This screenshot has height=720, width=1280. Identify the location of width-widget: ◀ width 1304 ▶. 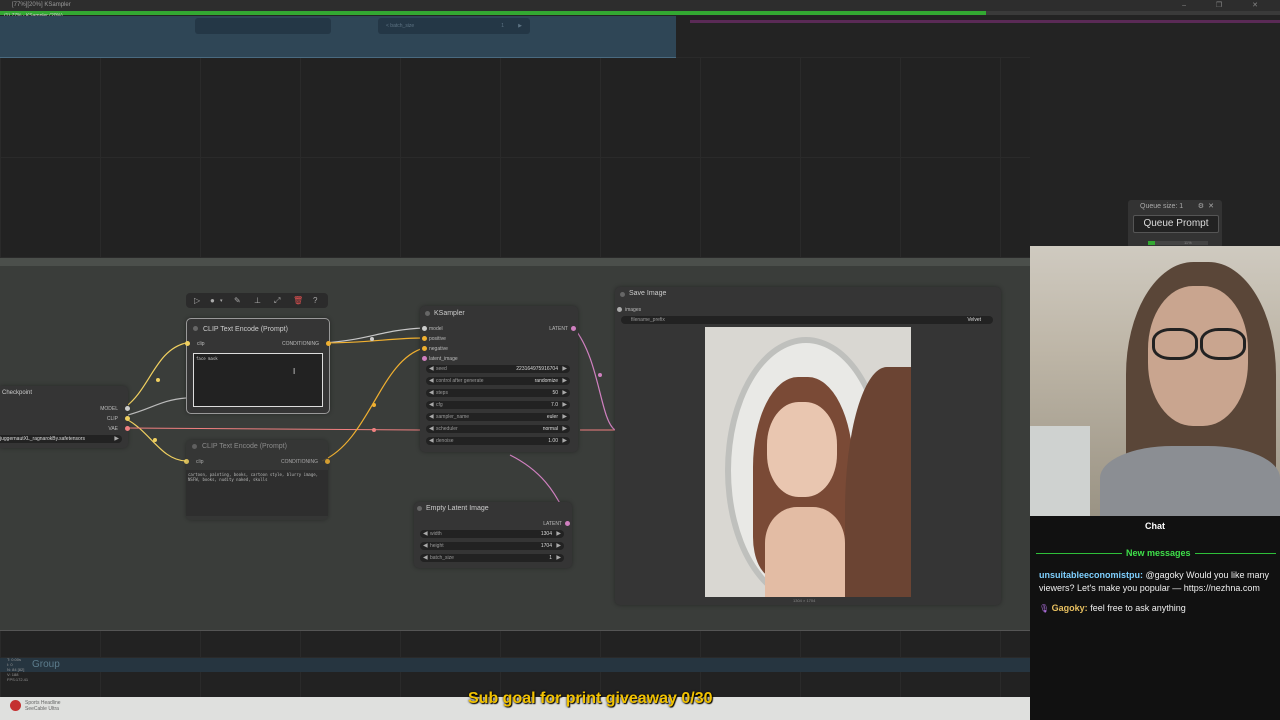
(492, 534).